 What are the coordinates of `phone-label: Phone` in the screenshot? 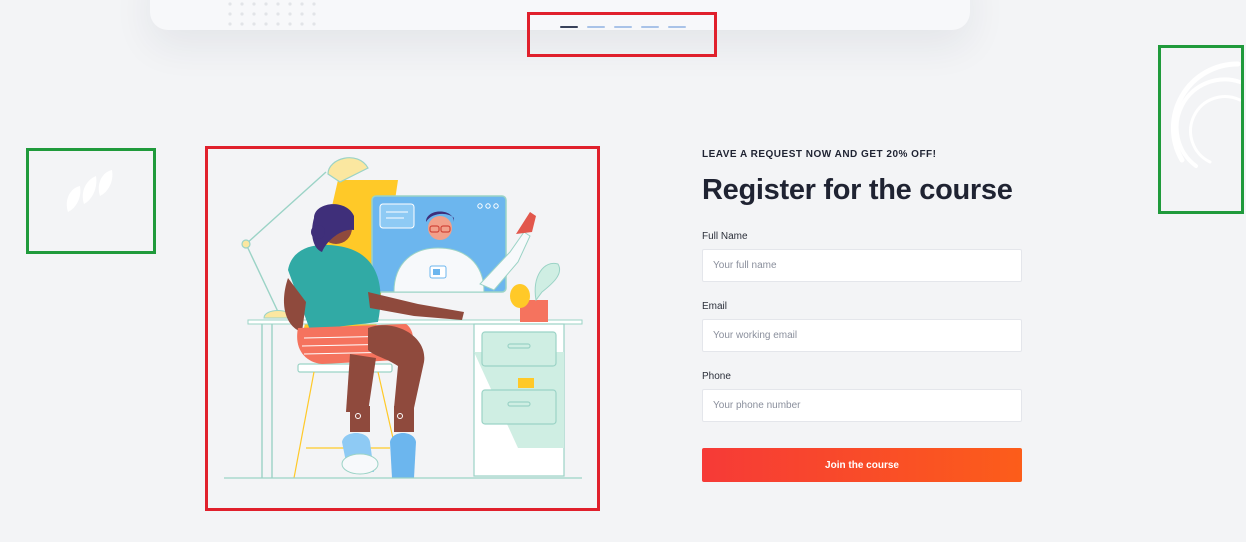 It's located at (716, 376).